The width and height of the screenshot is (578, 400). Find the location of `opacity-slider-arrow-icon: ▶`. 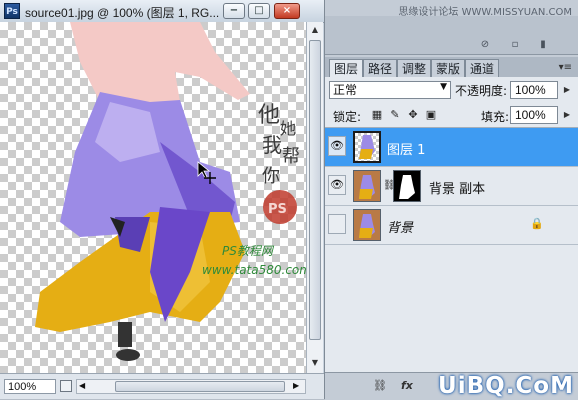

opacity-slider-arrow-icon: ▶ is located at coordinates (567, 90).